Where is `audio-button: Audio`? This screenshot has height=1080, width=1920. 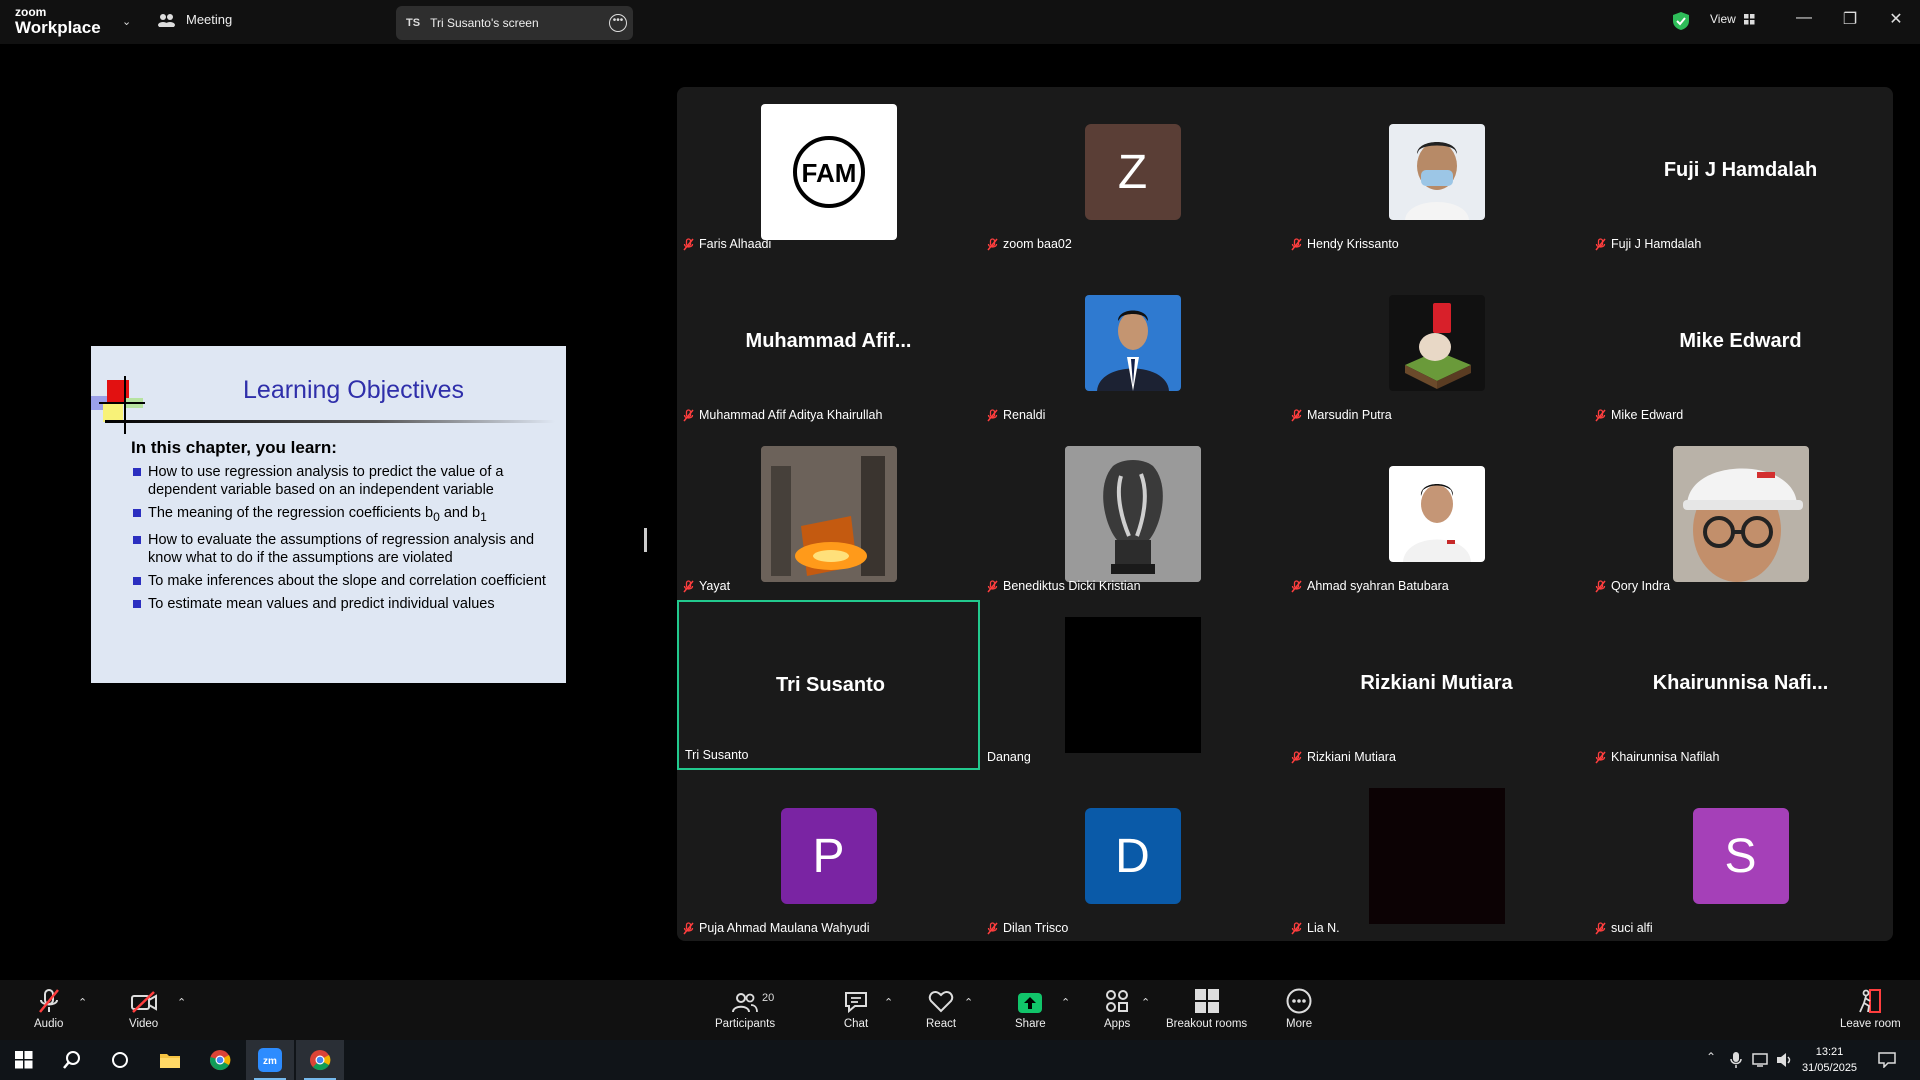 audio-button: Audio is located at coordinates (48, 1009).